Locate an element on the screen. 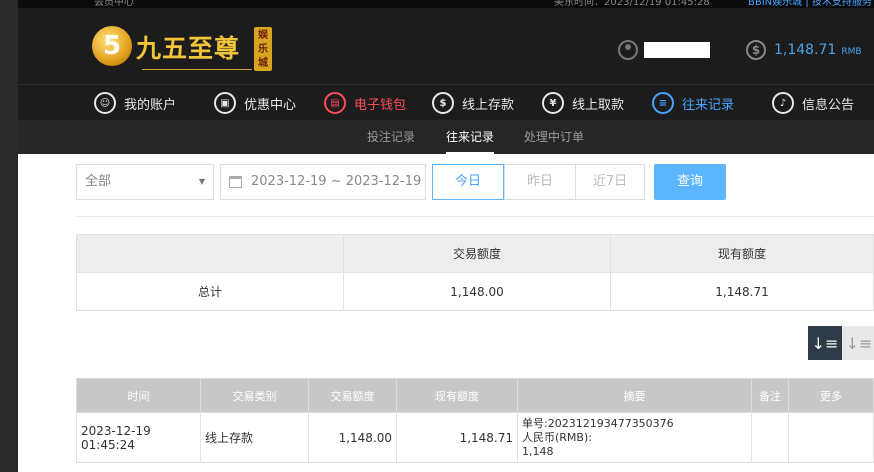 Image resolution: width=874 pixels, height=472 pixels. balance-value: 1,148.71 is located at coordinates (805, 50).